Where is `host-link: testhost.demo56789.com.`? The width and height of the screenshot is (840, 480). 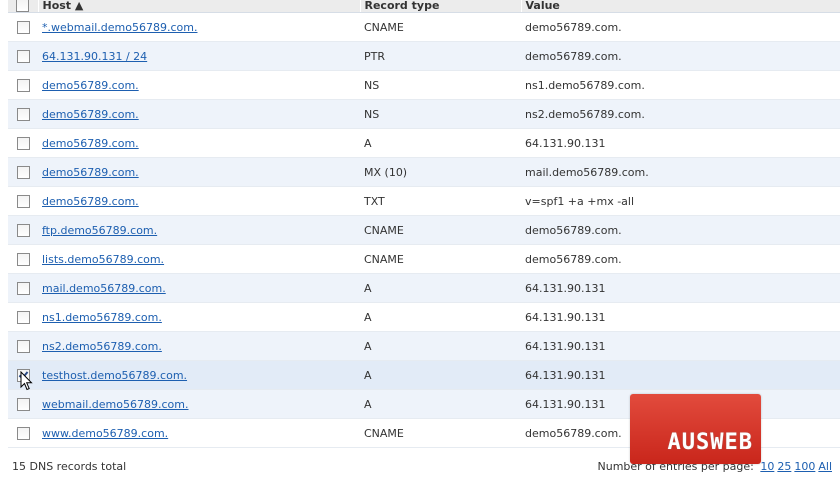 host-link: testhost.demo56789.com. is located at coordinates (114, 375).